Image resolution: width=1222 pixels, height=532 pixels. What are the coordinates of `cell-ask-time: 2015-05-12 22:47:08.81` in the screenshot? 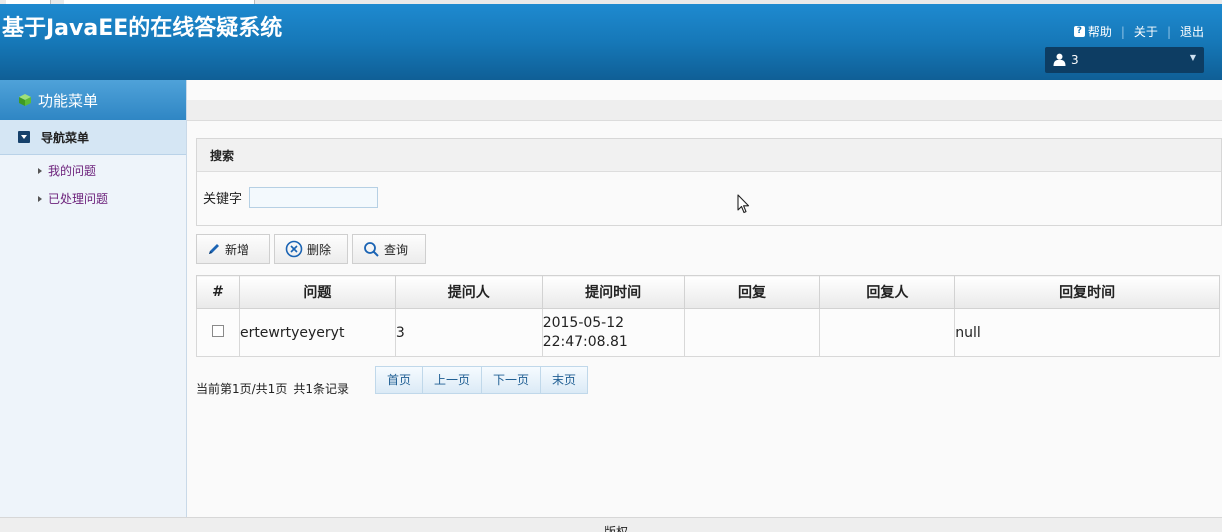 It's located at (613, 332).